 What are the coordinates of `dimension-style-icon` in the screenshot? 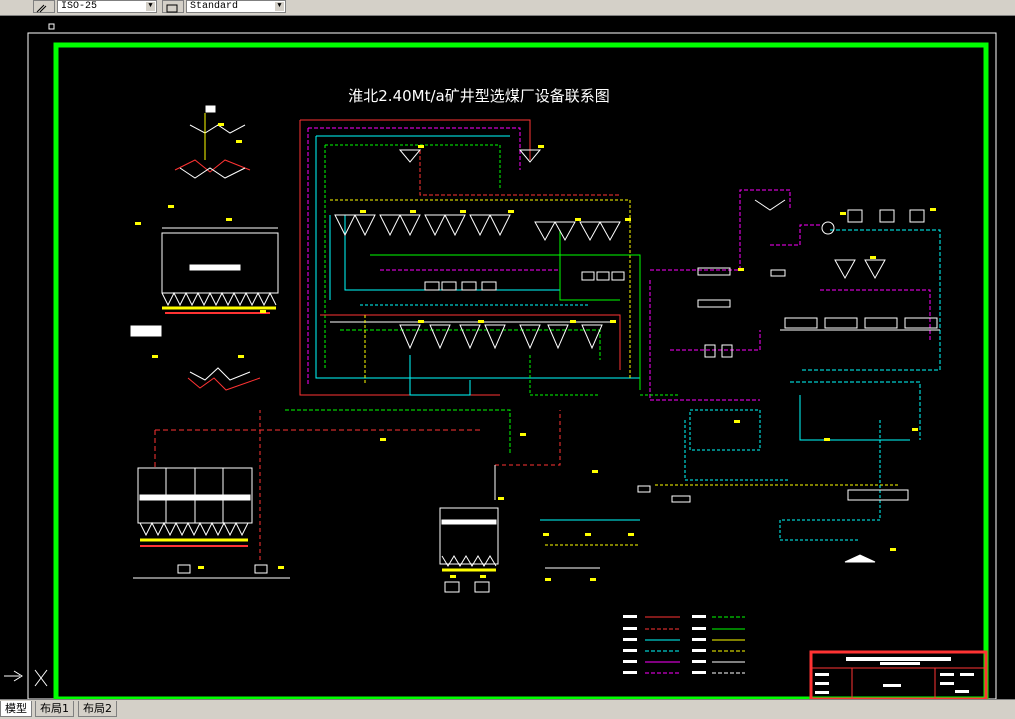 It's located at (44, 6).